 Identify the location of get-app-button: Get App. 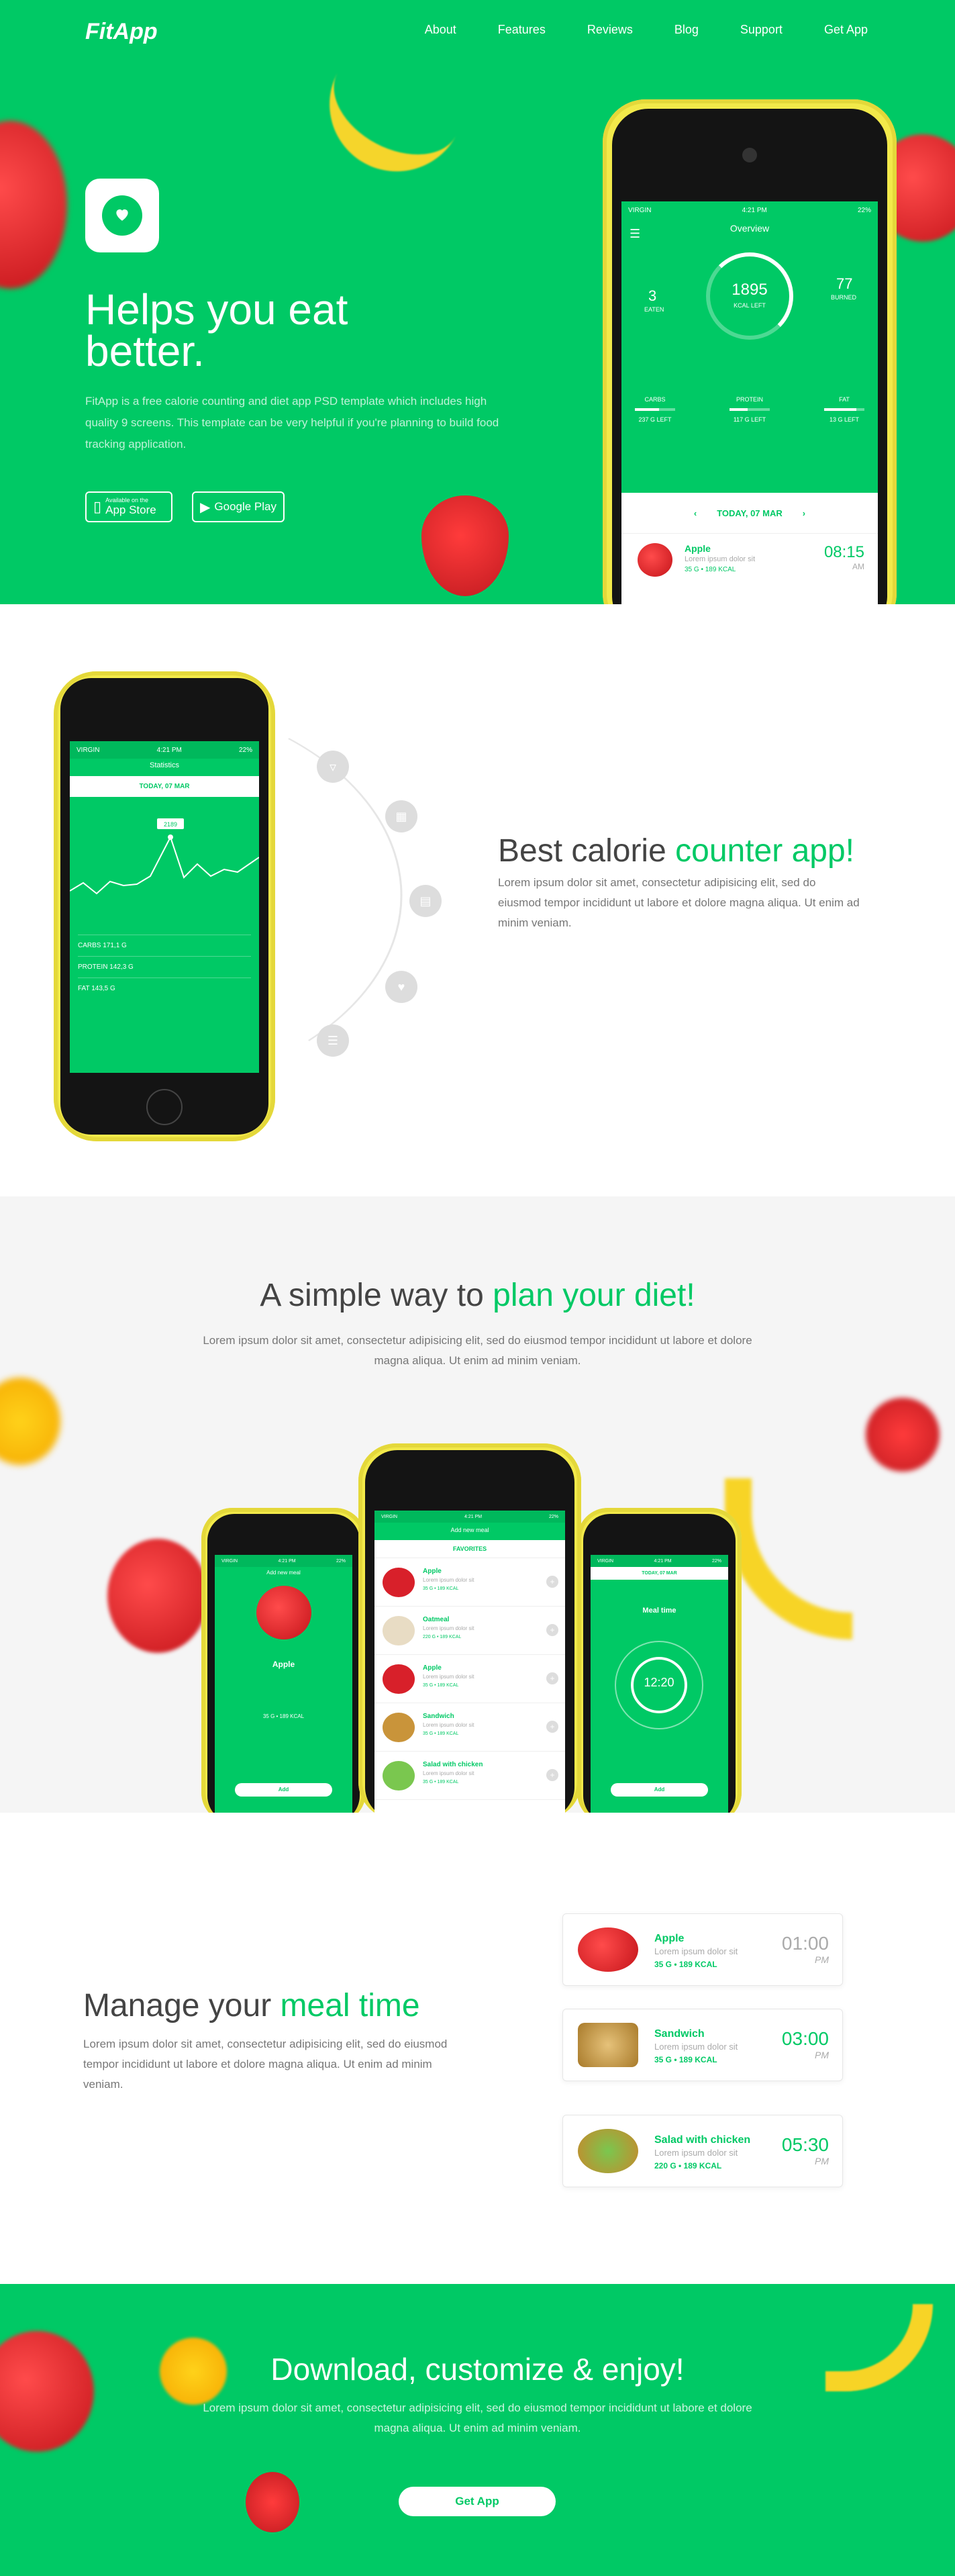
(477, 2501).